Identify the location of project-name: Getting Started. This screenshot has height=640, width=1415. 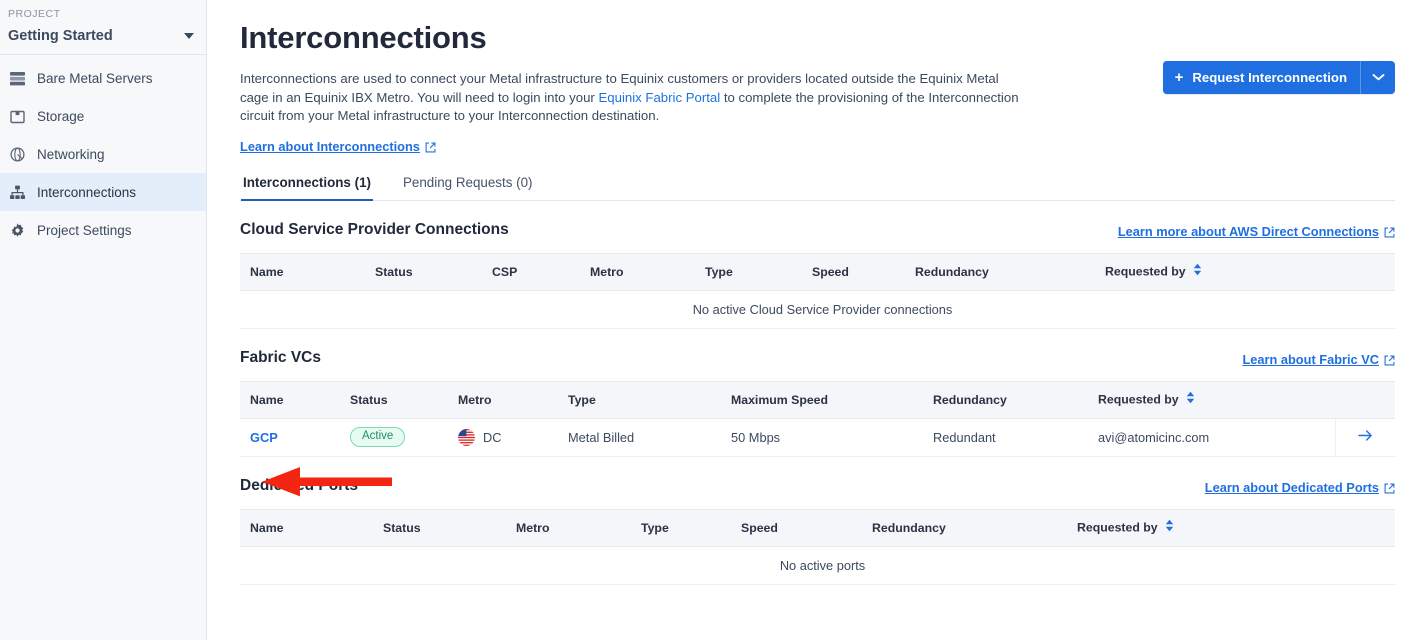
(60, 36).